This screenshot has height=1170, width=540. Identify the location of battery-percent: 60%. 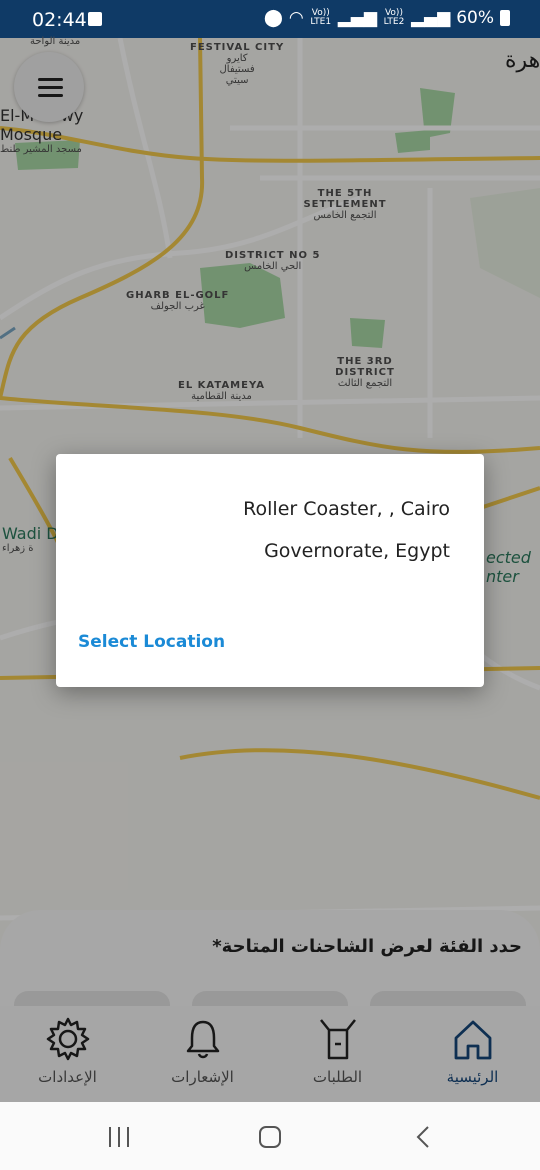
(475, 18).